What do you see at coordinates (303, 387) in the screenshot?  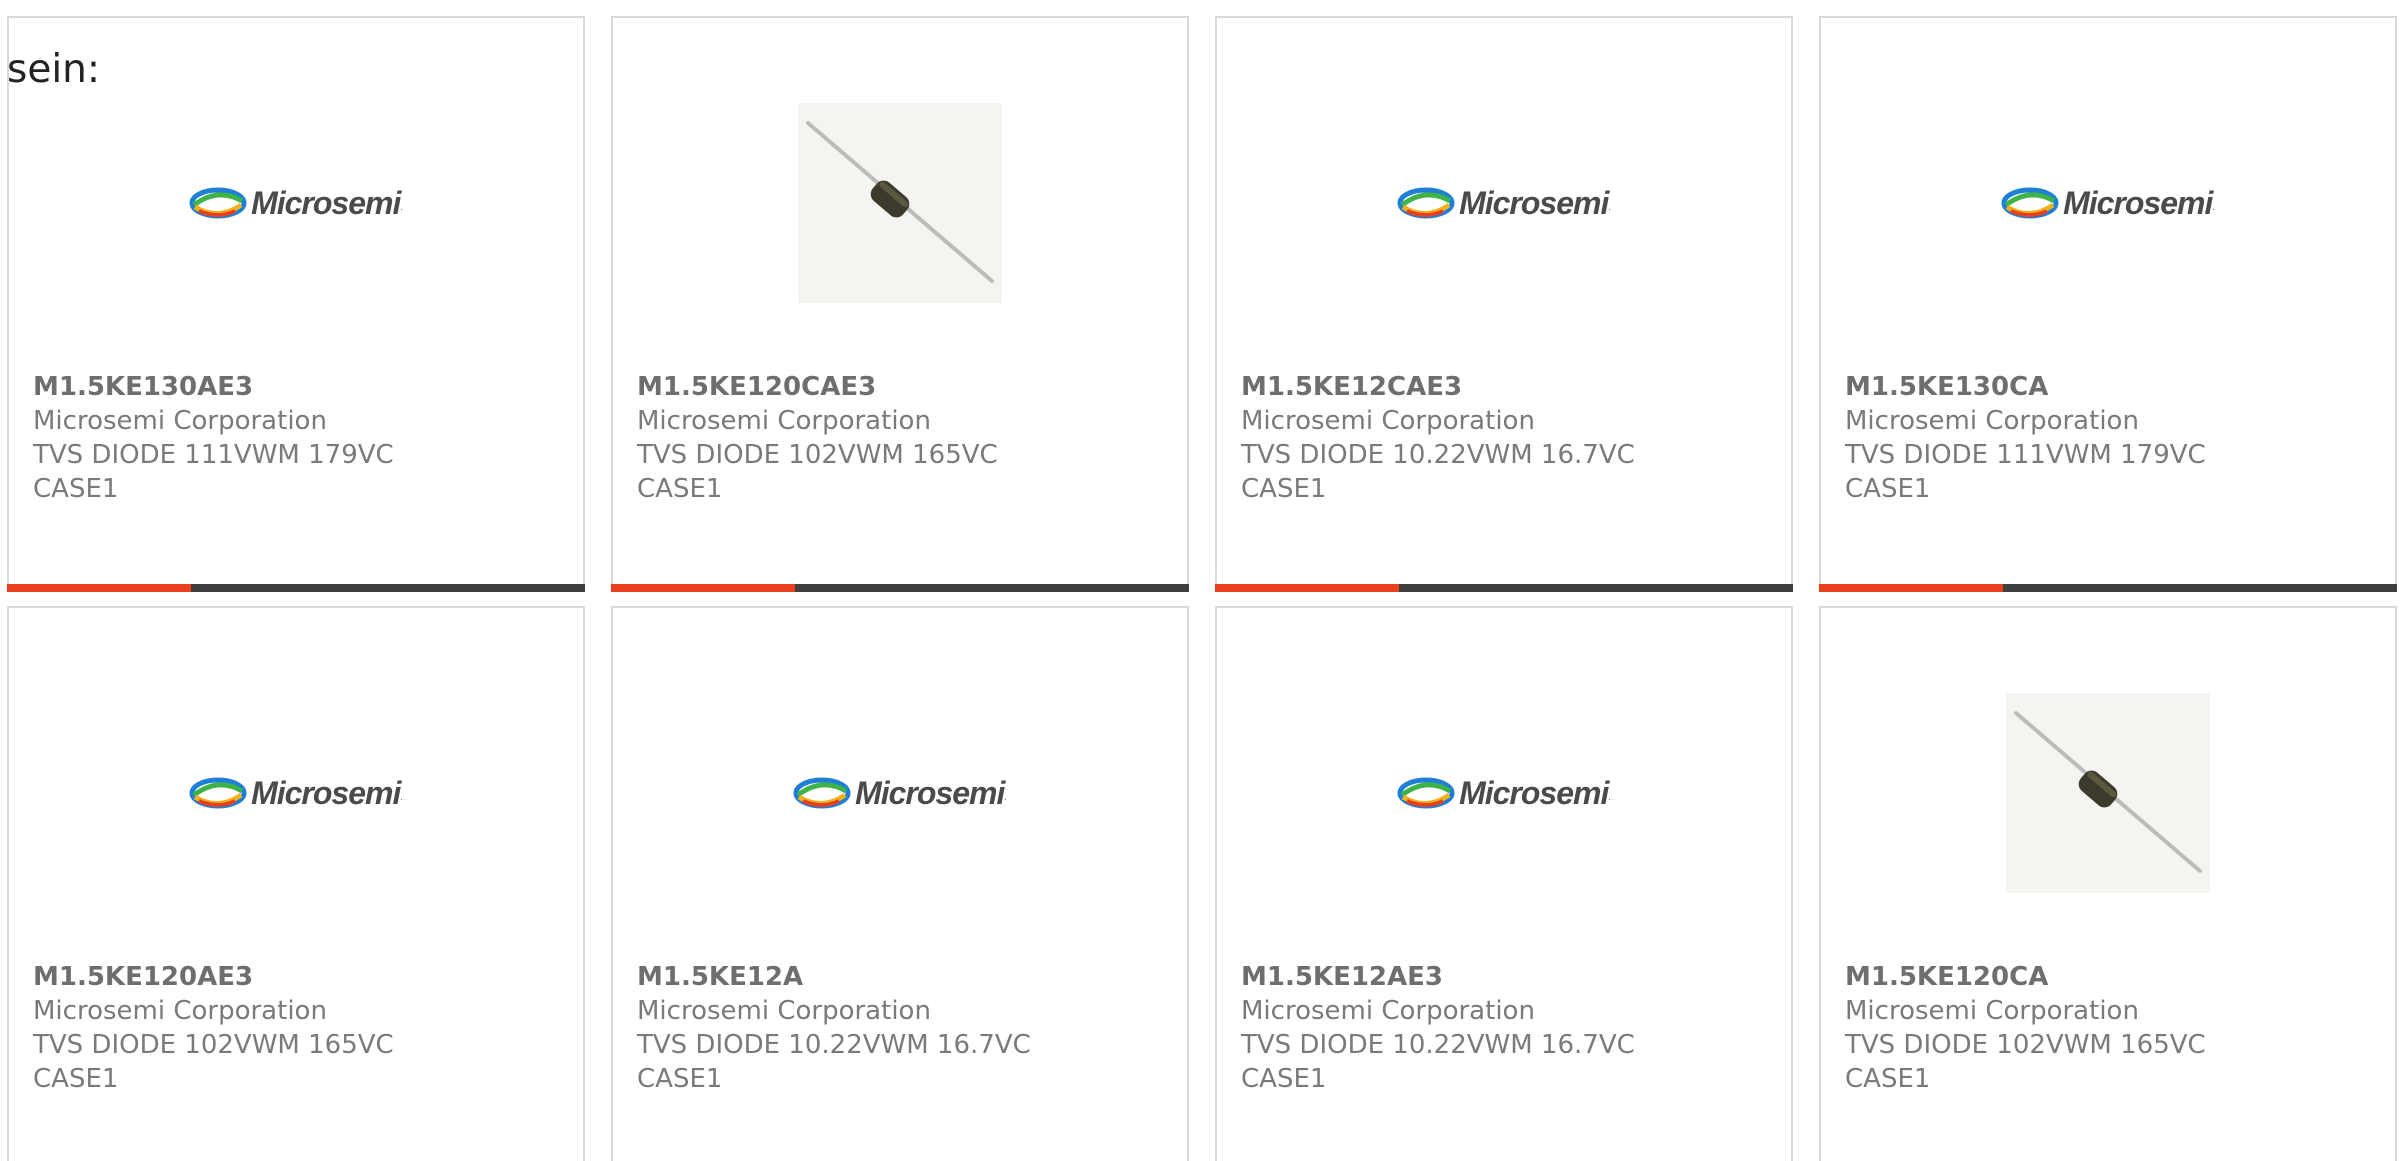 I see `part-number: M1.5KE130AE3` at bounding box center [303, 387].